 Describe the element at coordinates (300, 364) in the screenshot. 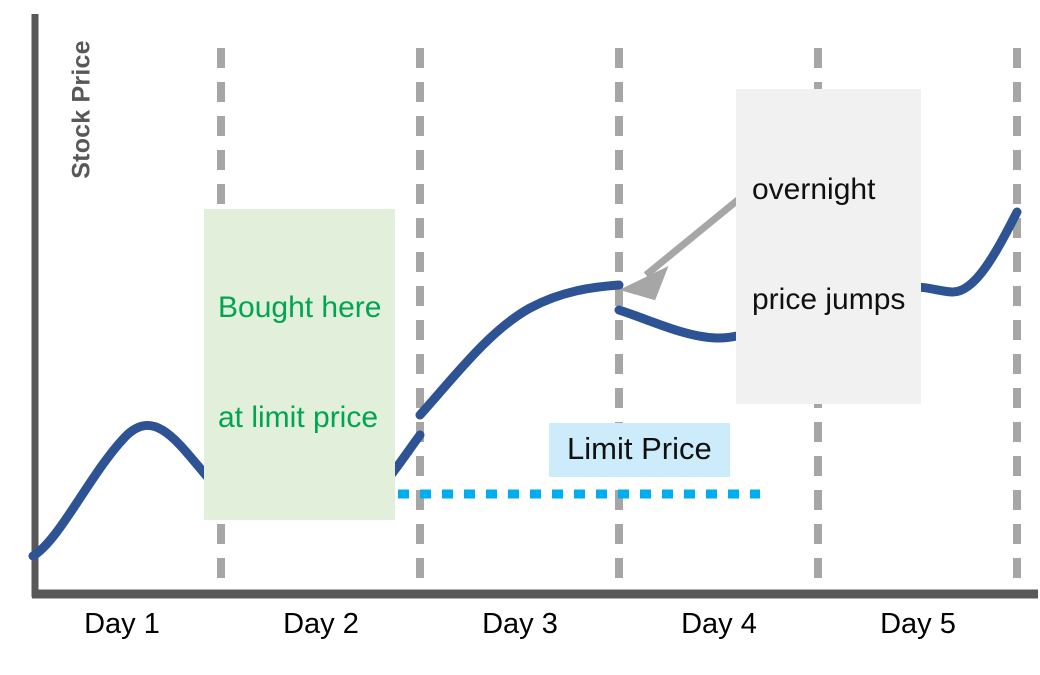

I see `bought-here-annotation: Bought here at limit price` at that location.